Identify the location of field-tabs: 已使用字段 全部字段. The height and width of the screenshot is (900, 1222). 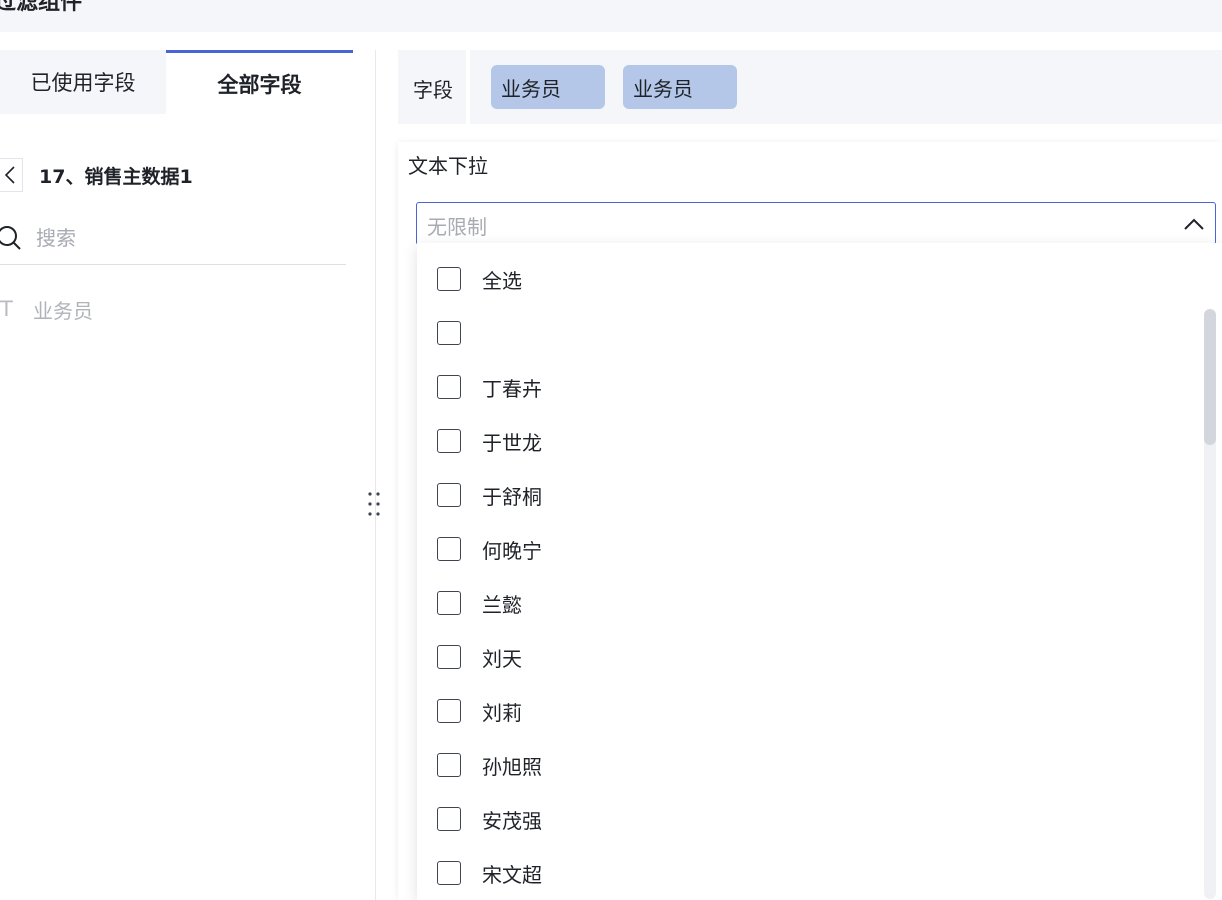
(176, 82).